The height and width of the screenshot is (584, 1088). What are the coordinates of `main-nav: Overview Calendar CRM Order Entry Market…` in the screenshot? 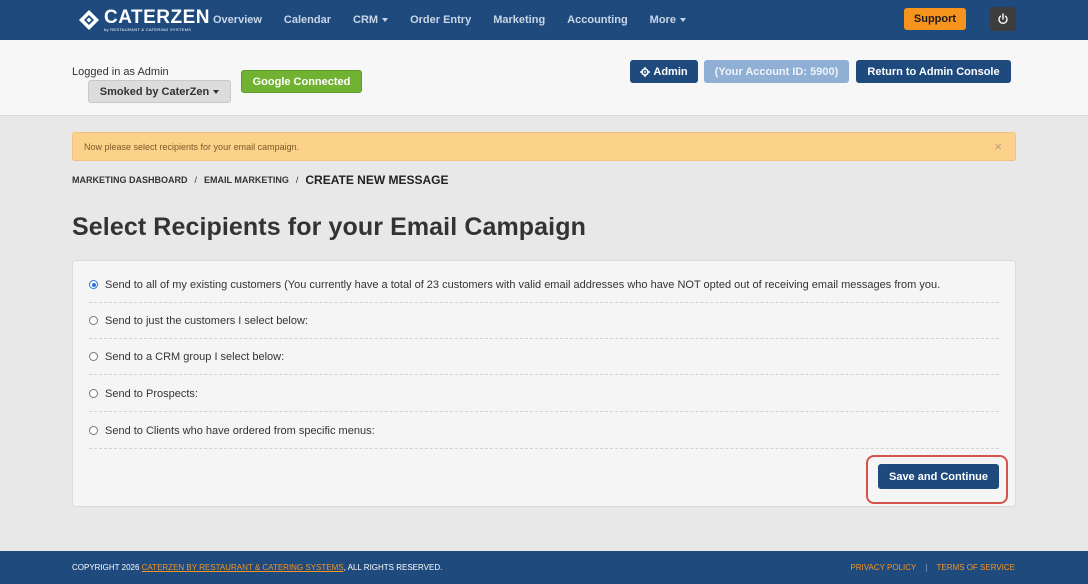 It's located at (460, 20).